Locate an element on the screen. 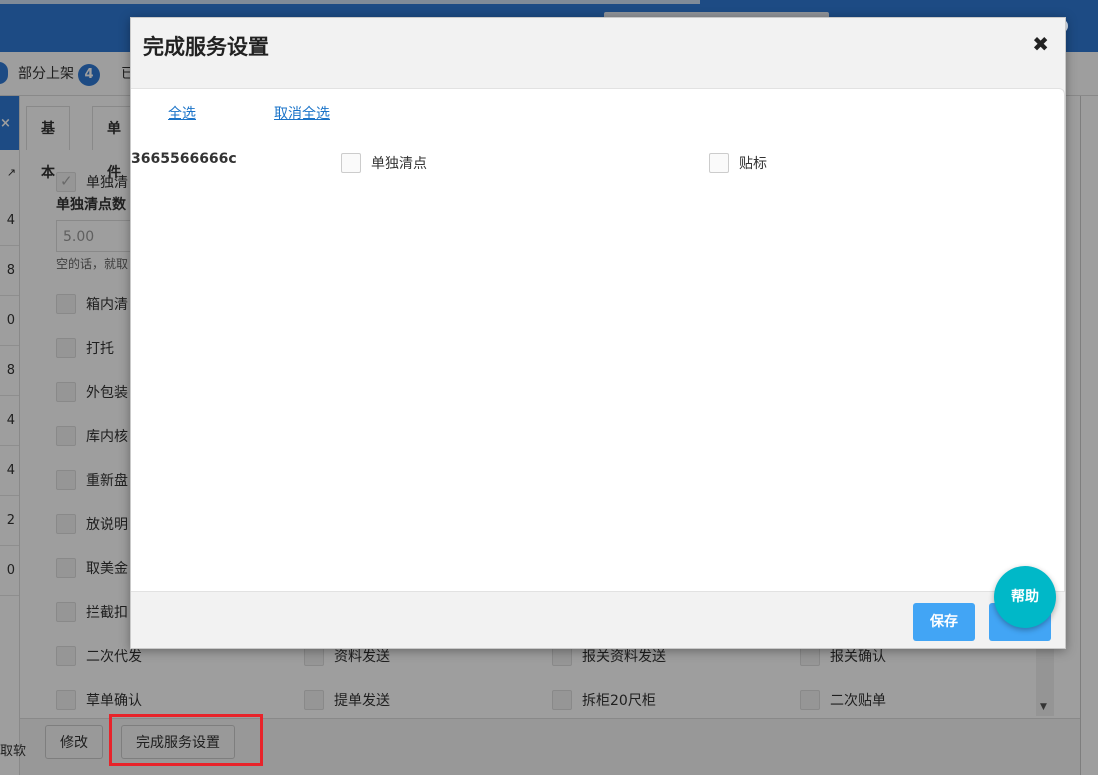  item-code: 3665566666c is located at coordinates (184, 159).